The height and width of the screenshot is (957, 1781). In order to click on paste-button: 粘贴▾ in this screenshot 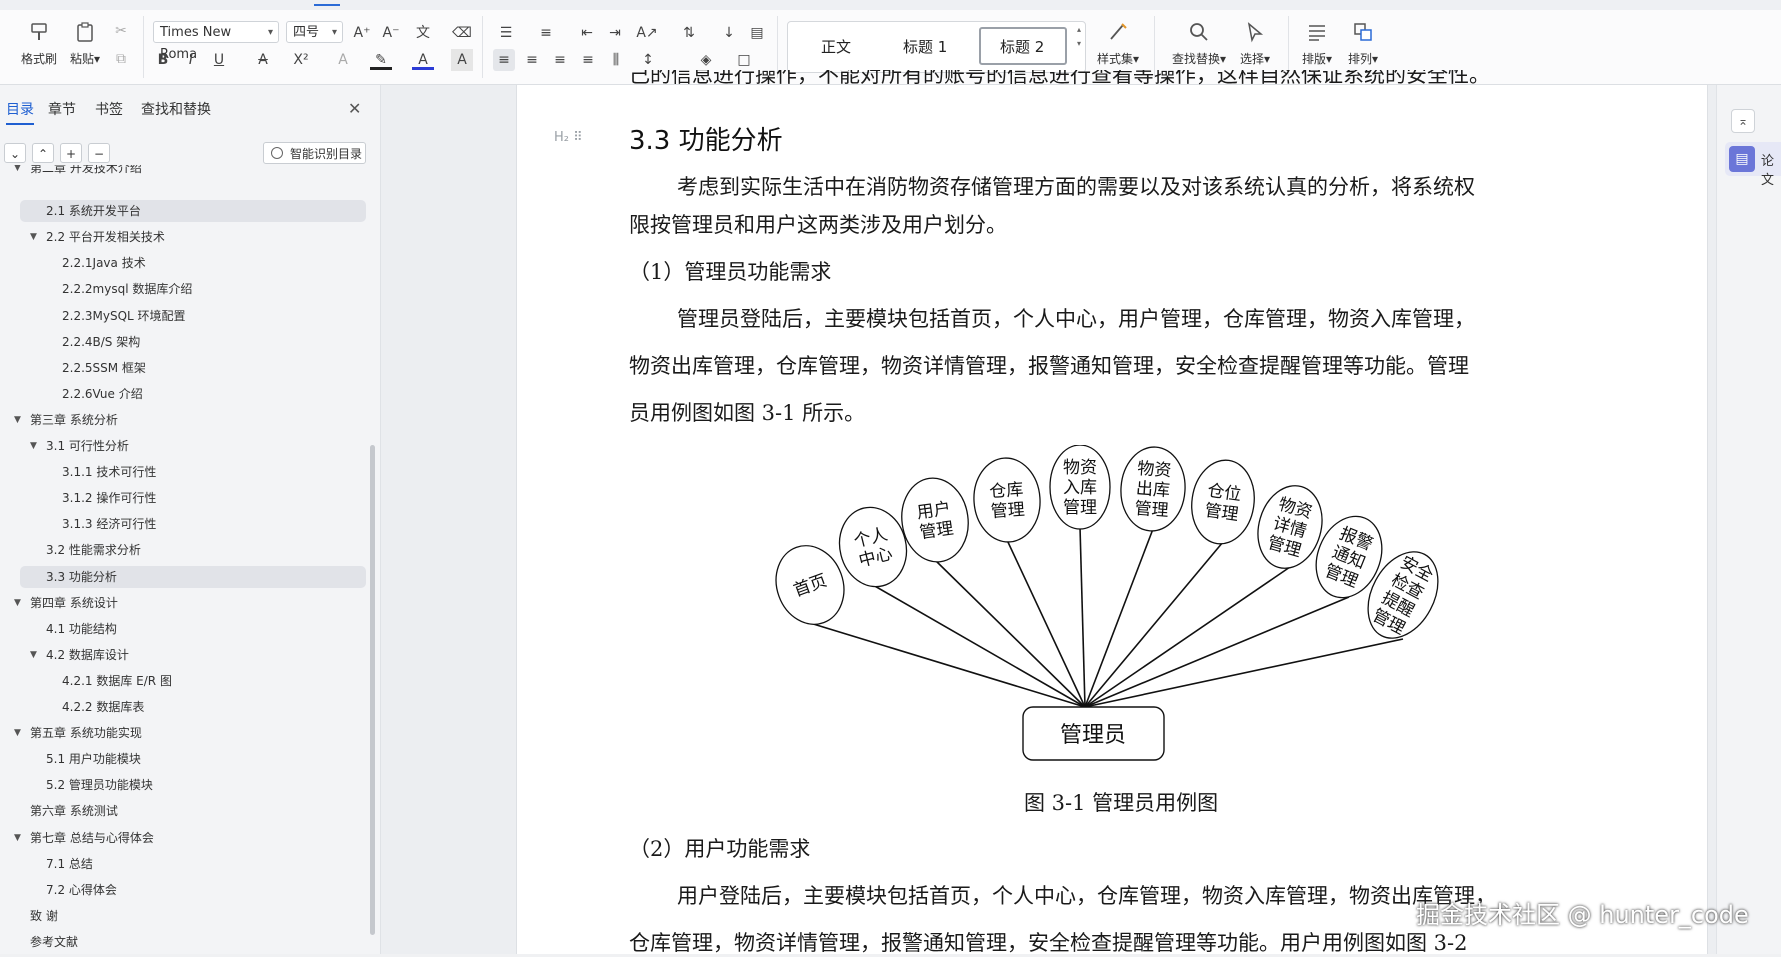, I will do `click(85, 46)`.